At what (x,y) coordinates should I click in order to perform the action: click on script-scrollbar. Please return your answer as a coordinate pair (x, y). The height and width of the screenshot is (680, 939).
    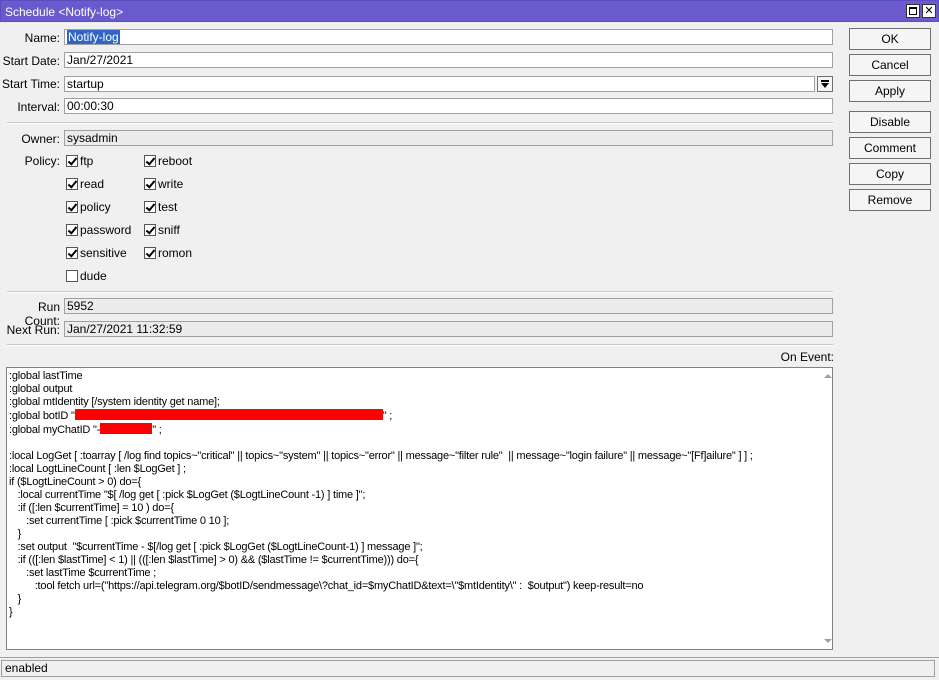
    Looking at the image, I should click on (827, 508).